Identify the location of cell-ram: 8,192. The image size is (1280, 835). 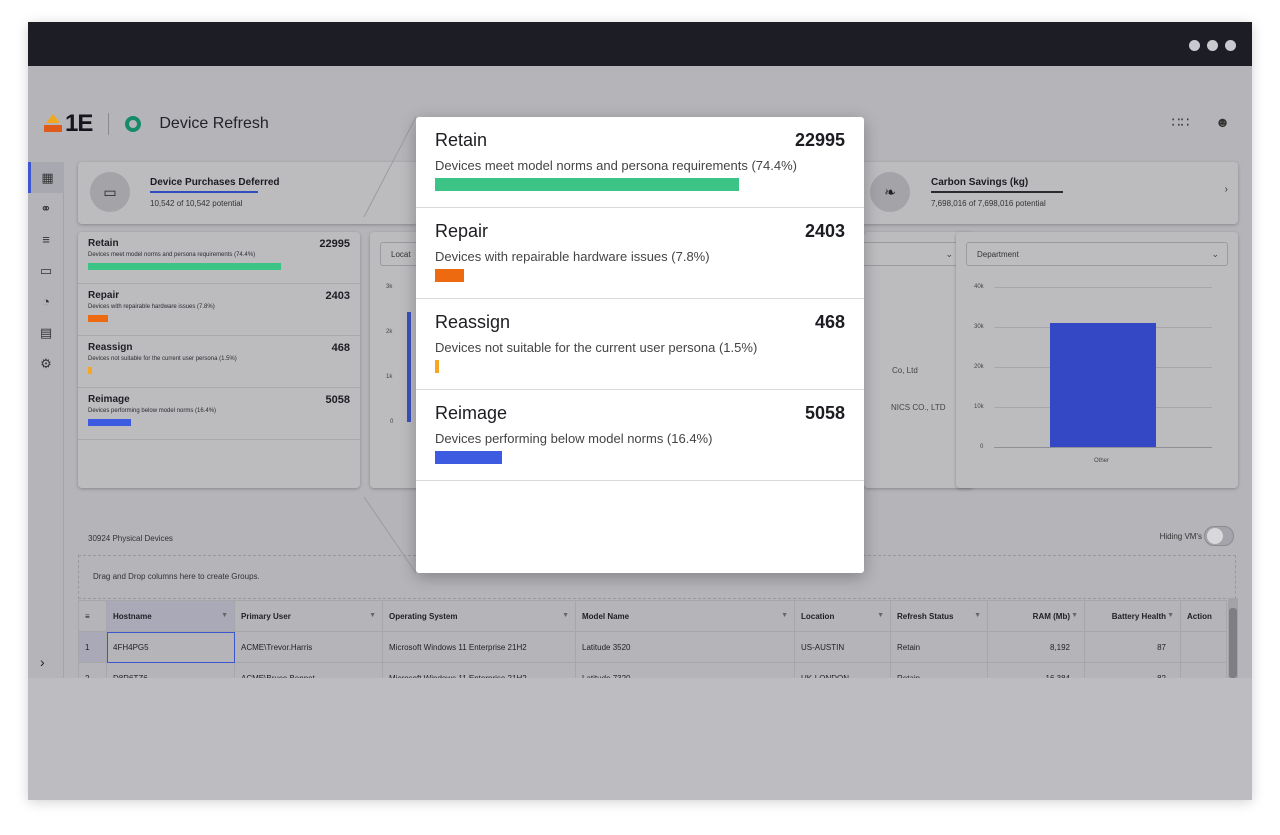
(1036, 647).